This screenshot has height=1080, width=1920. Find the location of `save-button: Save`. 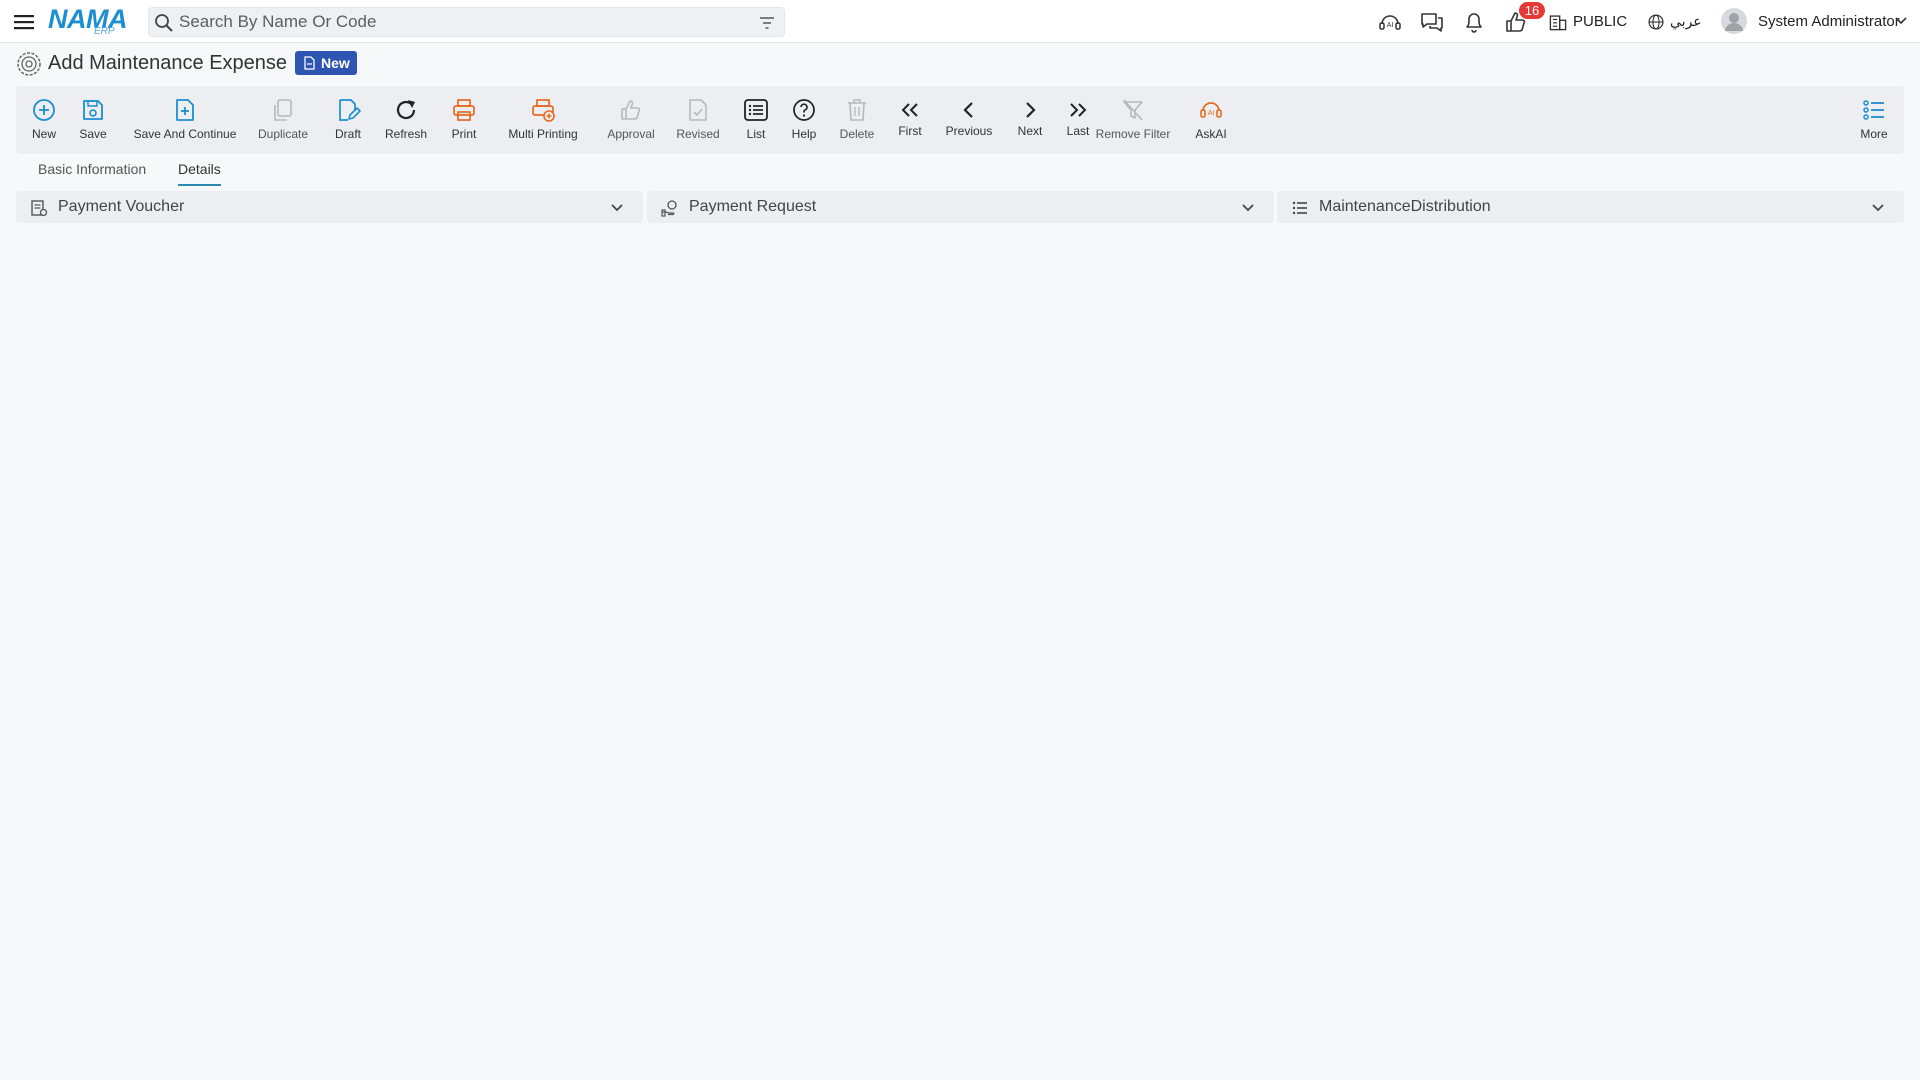

save-button: Save is located at coordinates (93, 120).